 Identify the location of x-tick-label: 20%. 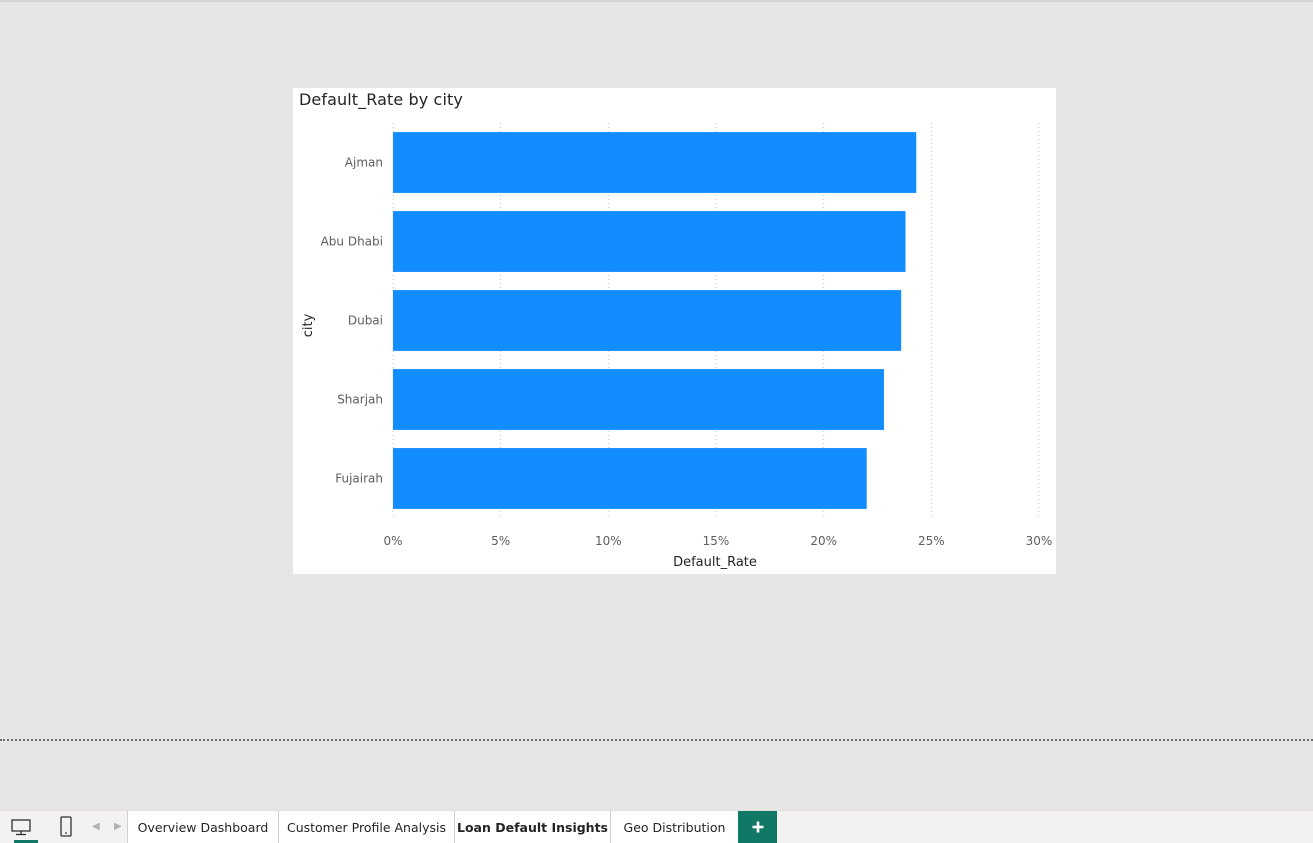
(823, 541).